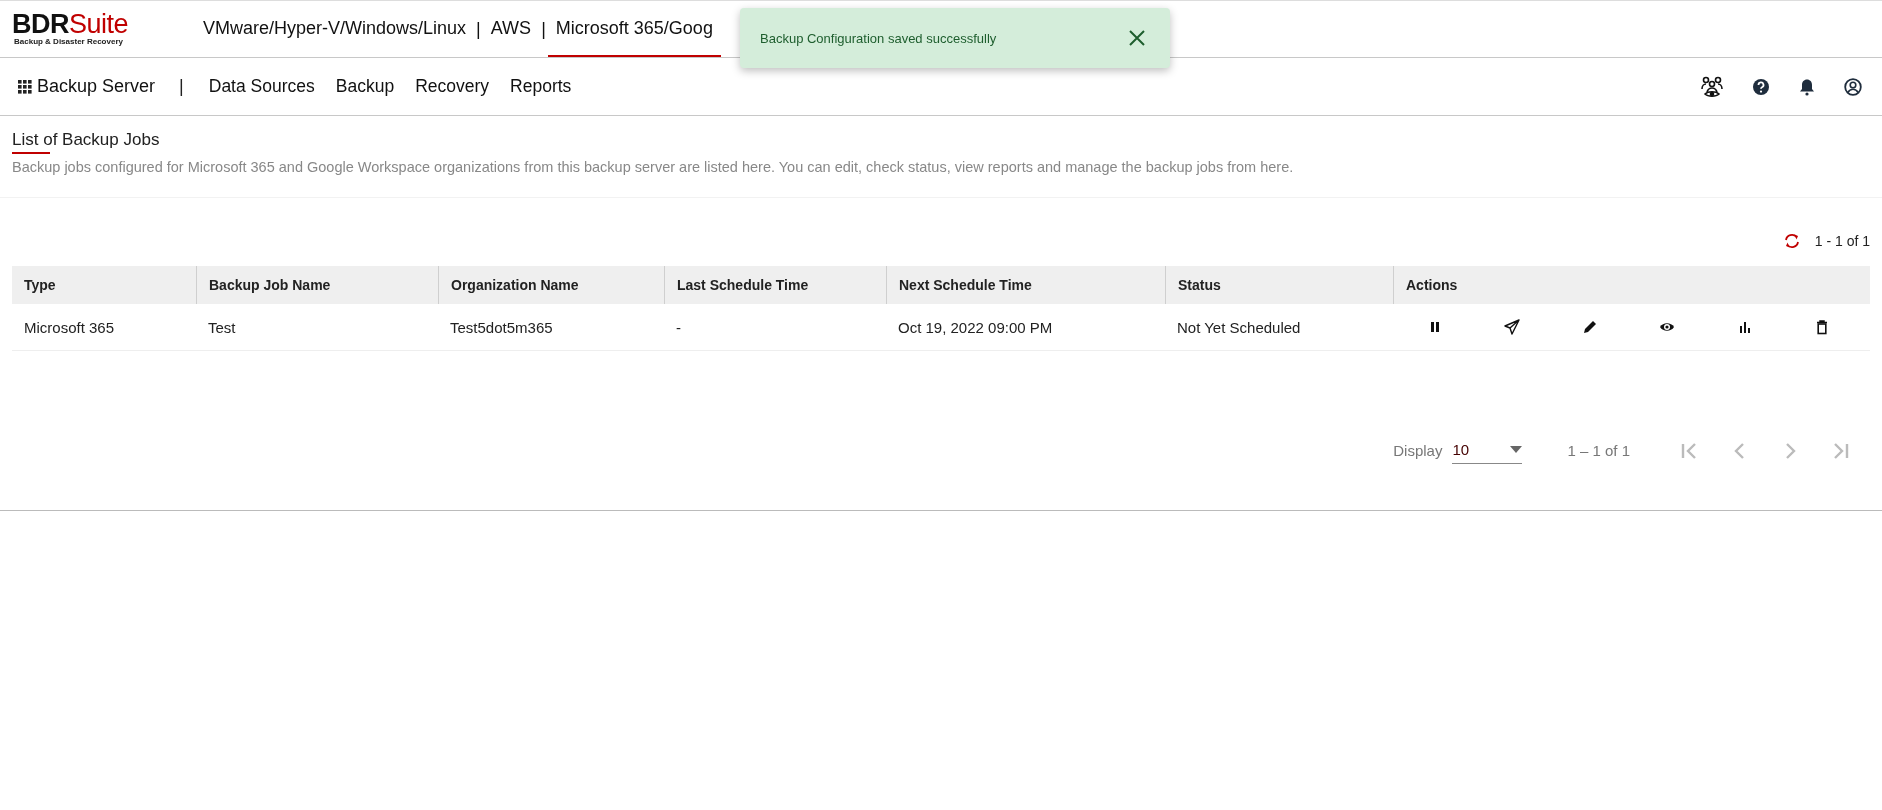 The height and width of the screenshot is (810, 1882). Describe the element at coordinates (1631, 285) in the screenshot. I see `column-header: Actions` at that location.